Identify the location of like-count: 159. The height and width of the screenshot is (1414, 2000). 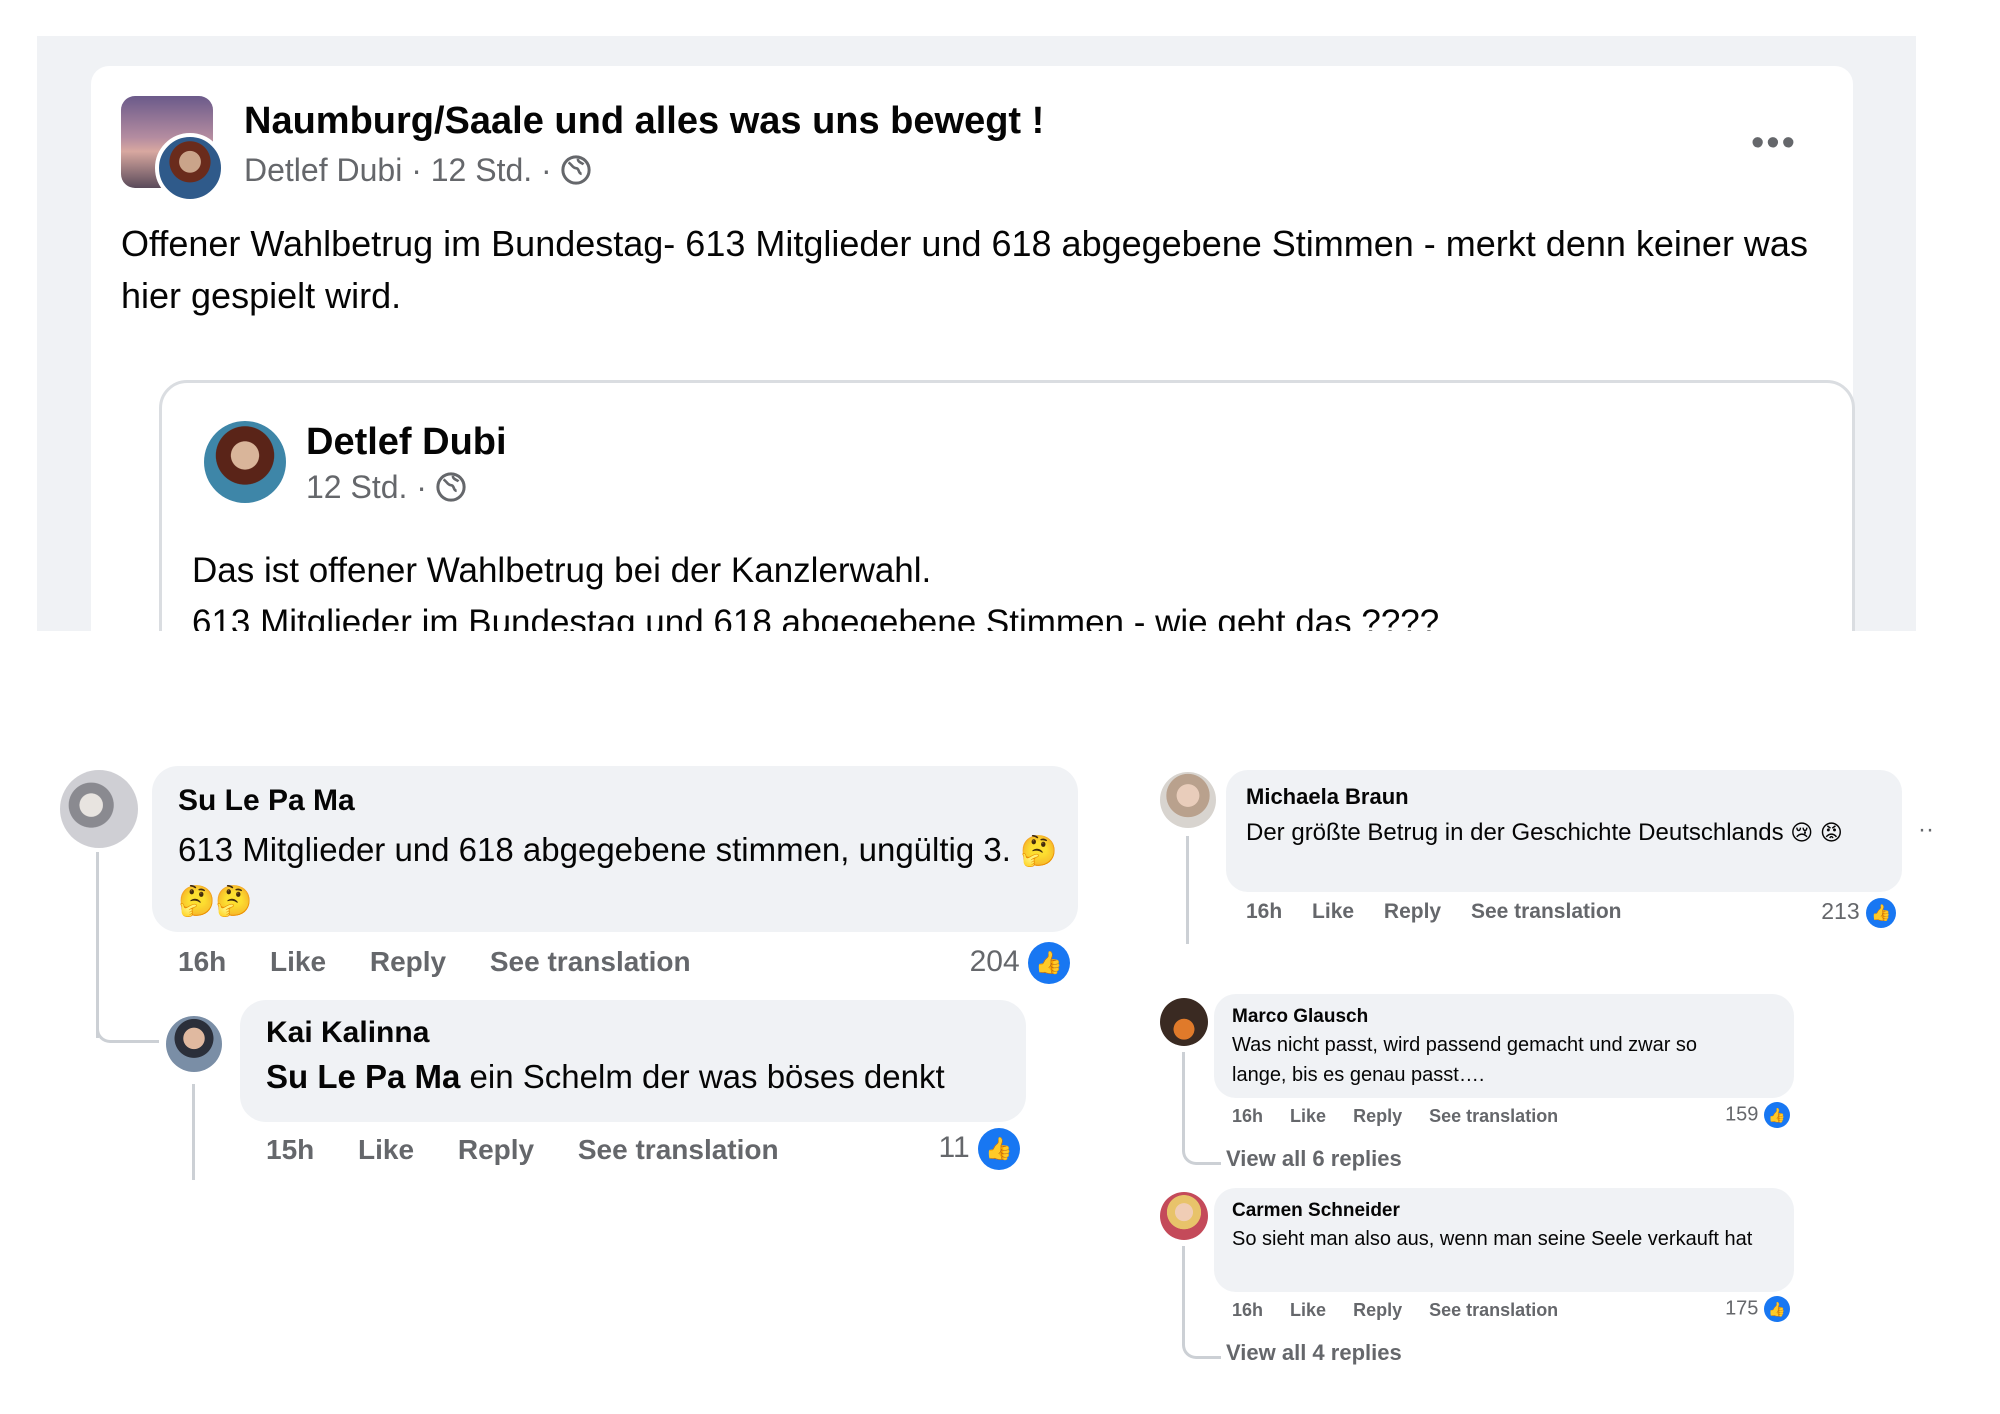
(1742, 1114).